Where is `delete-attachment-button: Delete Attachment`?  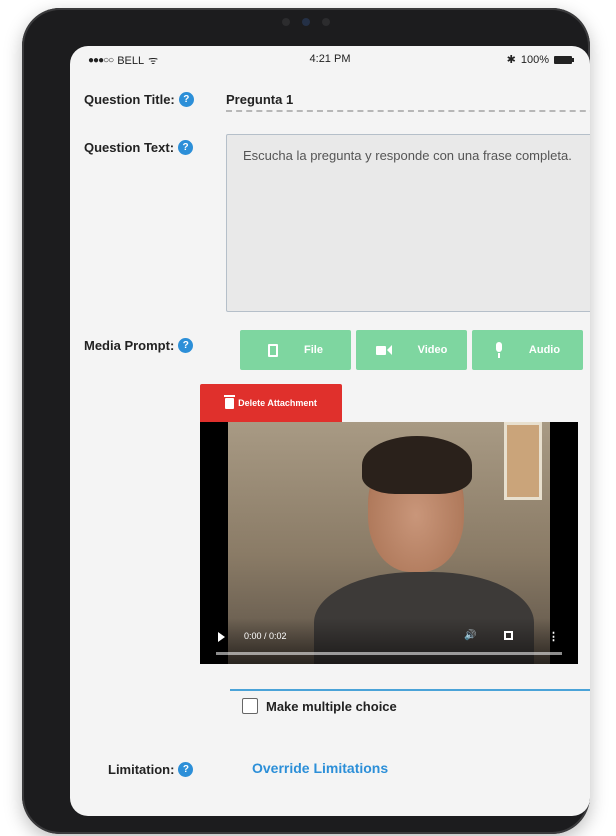 delete-attachment-button: Delete Attachment is located at coordinates (271, 403).